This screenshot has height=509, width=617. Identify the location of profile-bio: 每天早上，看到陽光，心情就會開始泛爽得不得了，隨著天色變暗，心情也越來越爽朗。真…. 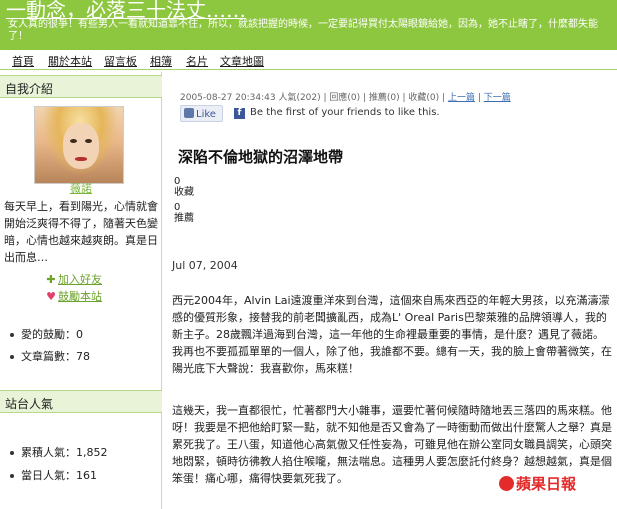
(81, 232).